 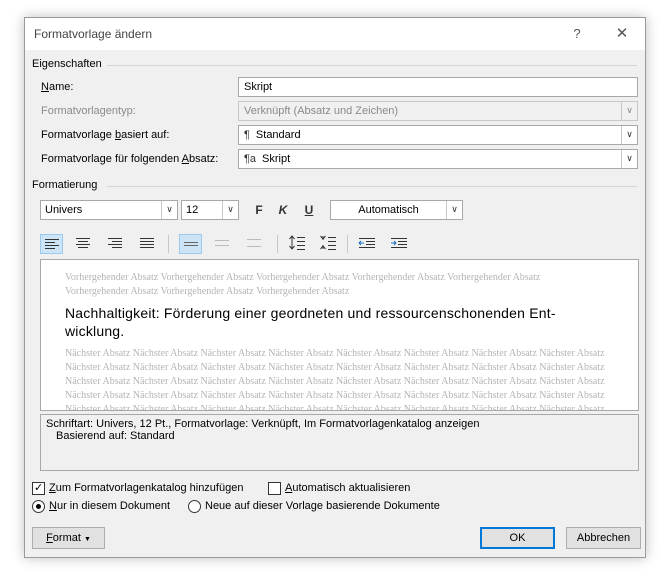 What do you see at coordinates (210, 210) in the screenshot?
I see `font-size-select: 12 ∨` at bounding box center [210, 210].